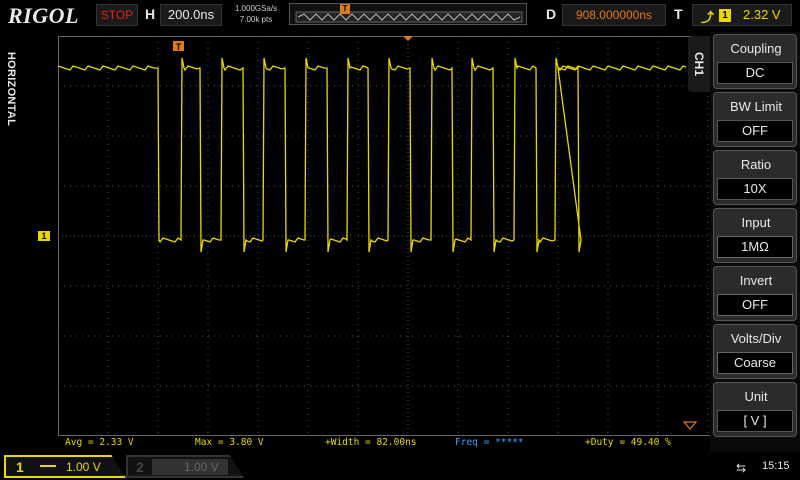 Image resolution: width=800 pixels, height=480 pixels. What do you see at coordinates (756, 396) in the screenshot?
I see `menu-item-title: Unit` at bounding box center [756, 396].